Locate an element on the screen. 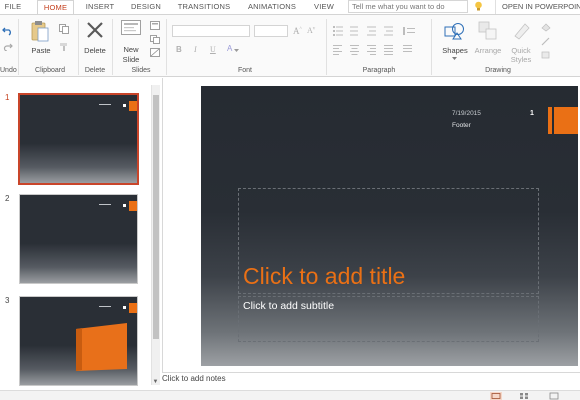  shape-outline-icon is located at coordinates (547, 41).